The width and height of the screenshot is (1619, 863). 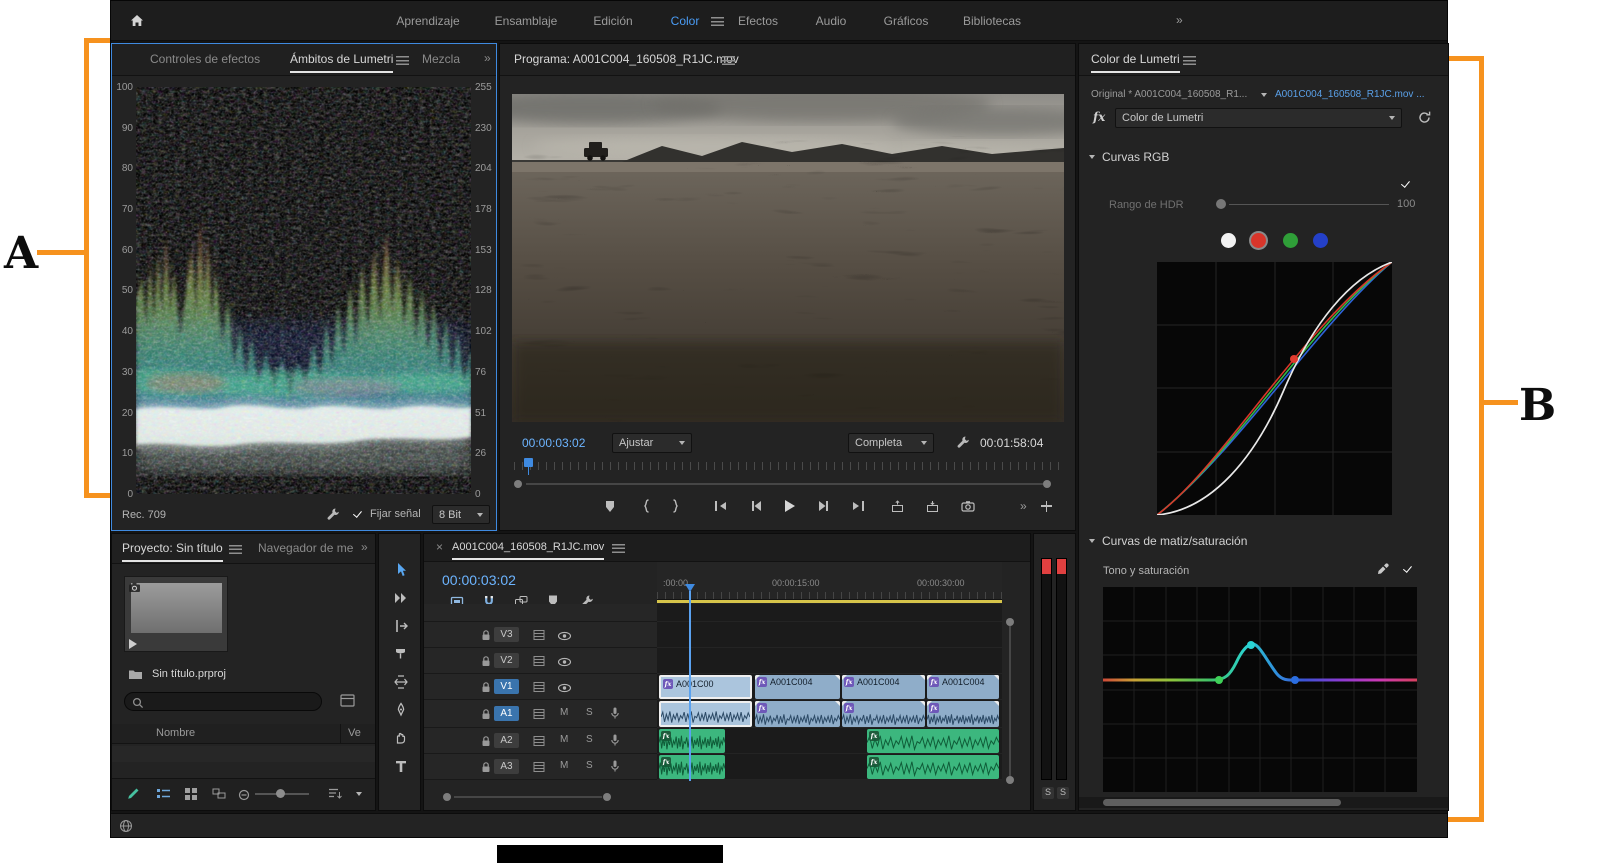 I want to click on program-scrollbar-left-handle, so click(x=518, y=484).